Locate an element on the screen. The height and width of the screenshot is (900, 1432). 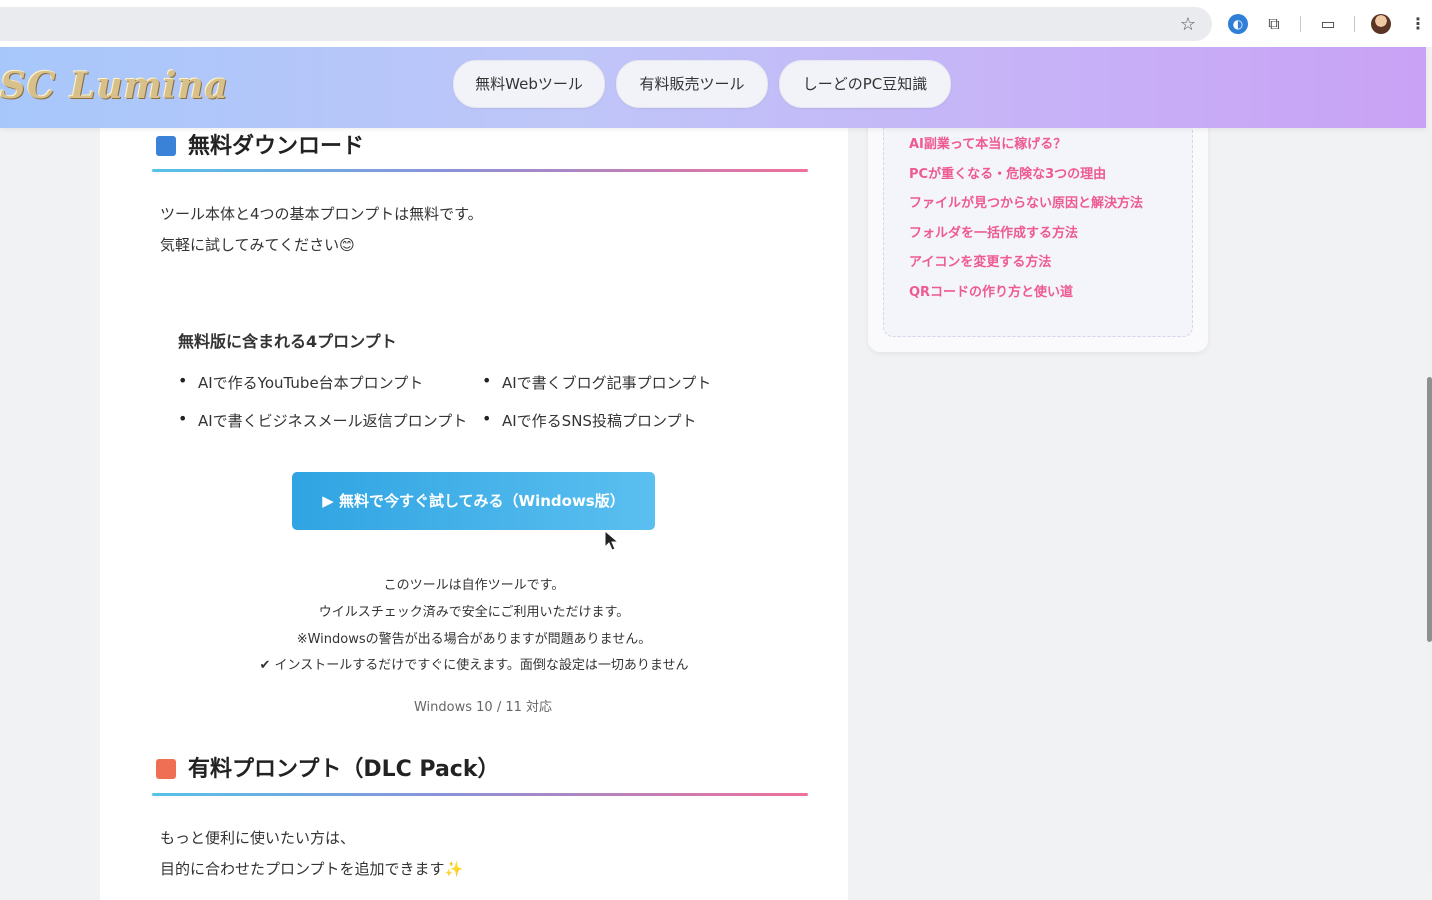
sidebar-link: PCが重くなる・危険な3つの理由 is located at coordinates (1007, 172).